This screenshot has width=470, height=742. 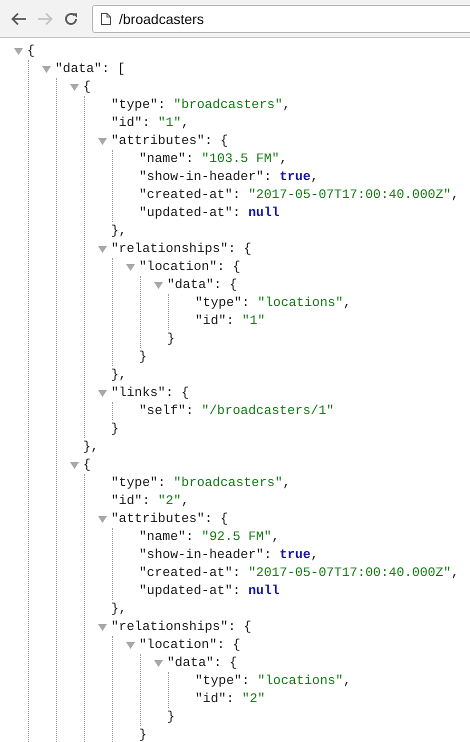 What do you see at coordinates (281, 18) in the screenshot?
I see `address-field: /broadcasters` at bounding box center [281, 18].